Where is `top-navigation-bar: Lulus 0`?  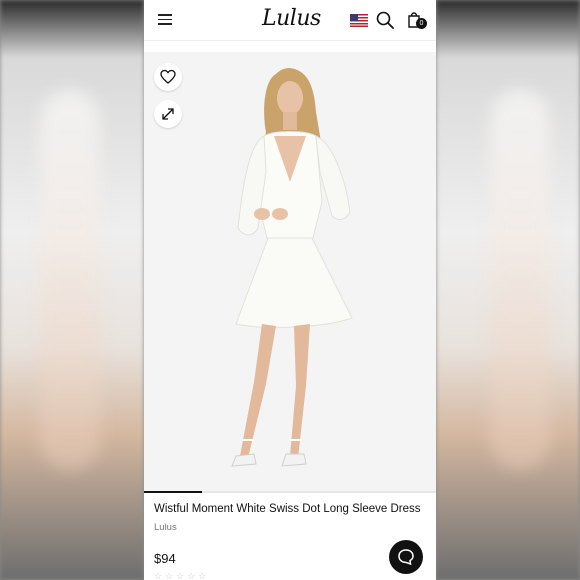 top-navigation-bar: Lulus 0 is located at coordinates (290, 20).